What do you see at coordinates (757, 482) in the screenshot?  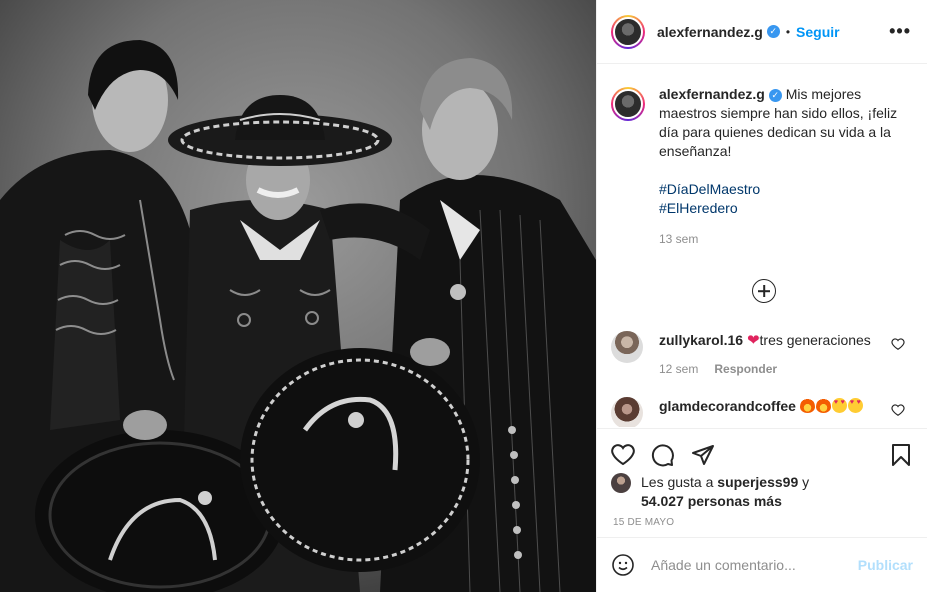 I see `liker-username: superjess99` at bounding box center [757, 482].